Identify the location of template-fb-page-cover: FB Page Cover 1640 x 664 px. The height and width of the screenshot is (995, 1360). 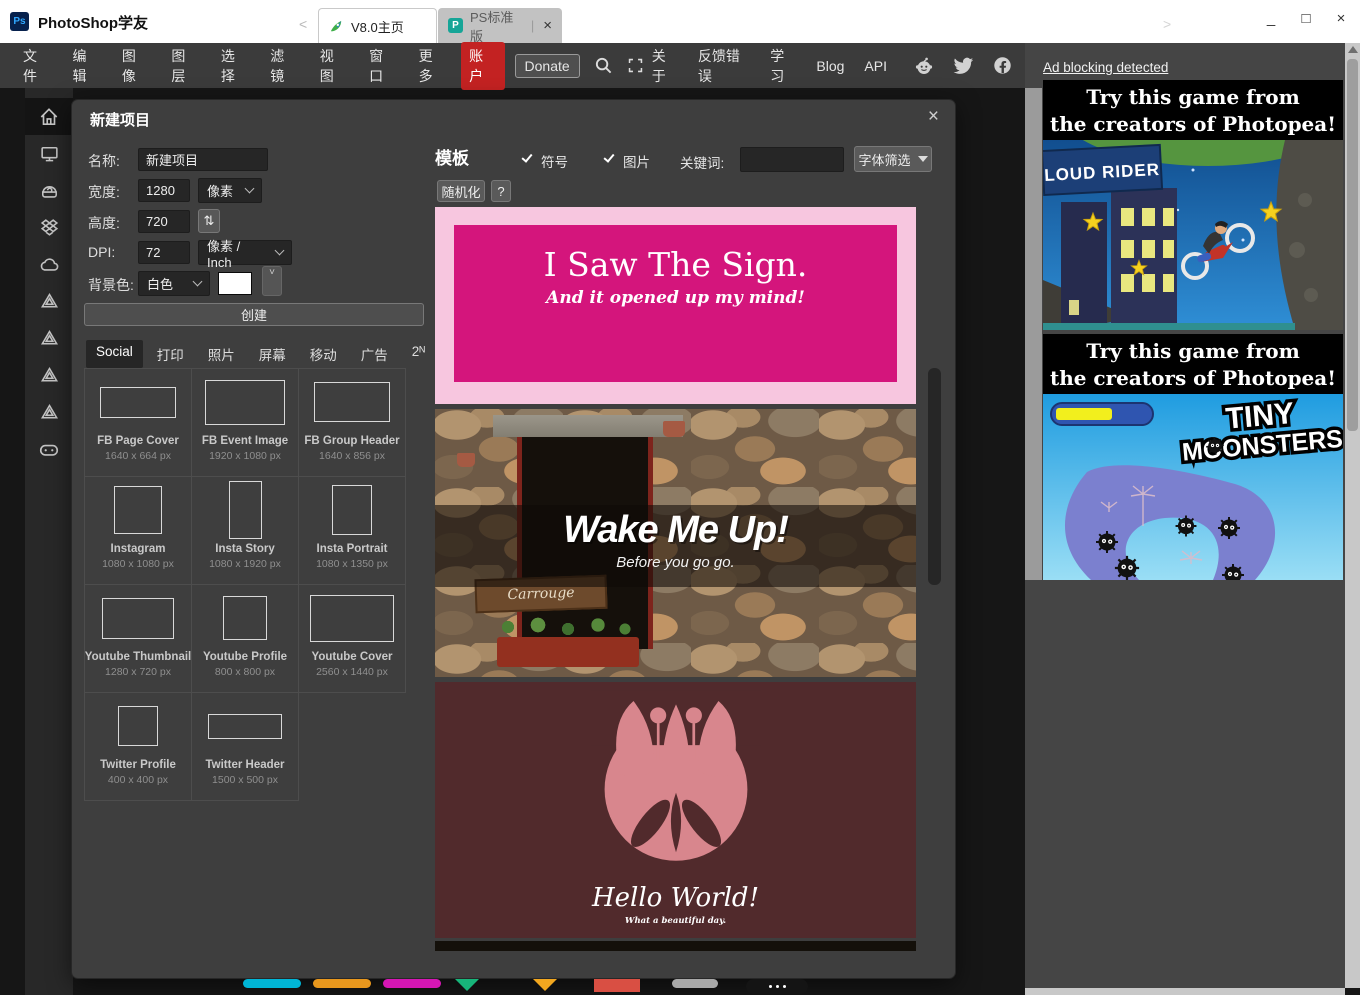
(138, 423).